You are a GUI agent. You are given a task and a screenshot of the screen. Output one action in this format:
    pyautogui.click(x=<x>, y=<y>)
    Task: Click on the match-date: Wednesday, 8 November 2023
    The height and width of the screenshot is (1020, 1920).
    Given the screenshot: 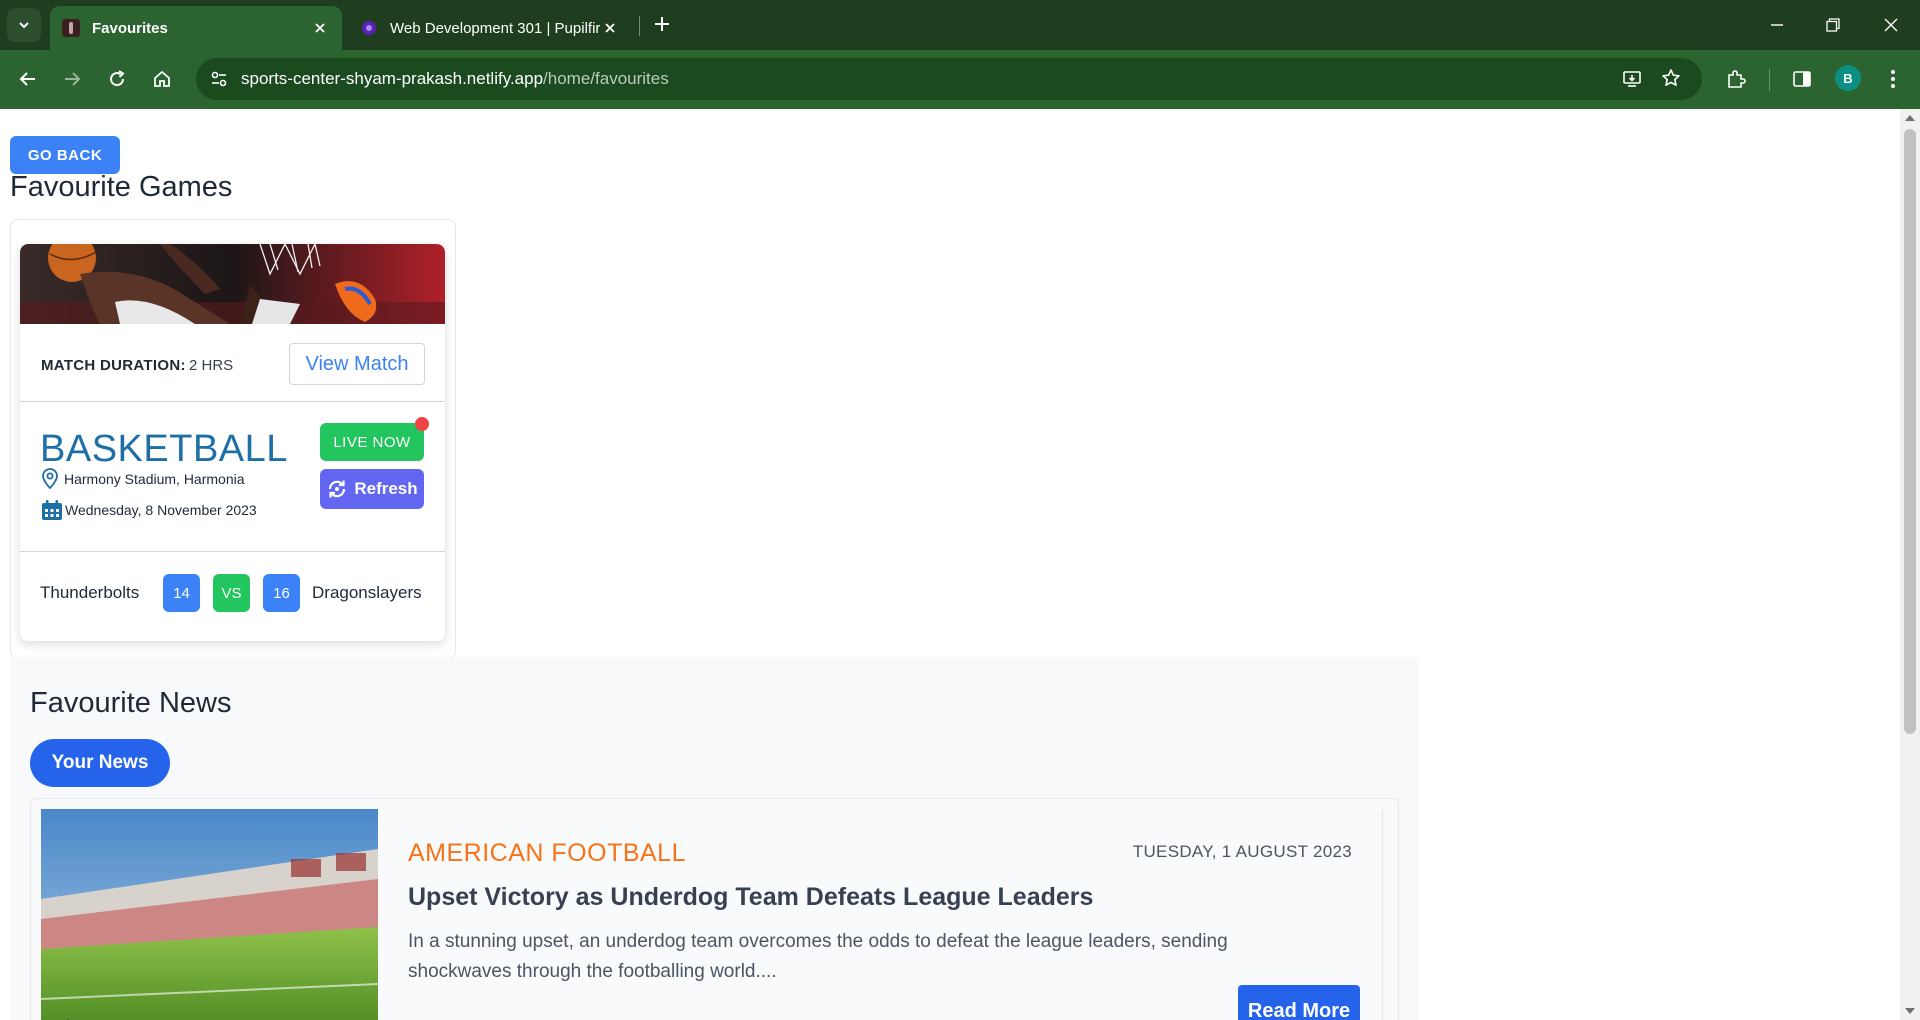 What is the action you would take?
    pyautogui.click(x=148, y=510)
    